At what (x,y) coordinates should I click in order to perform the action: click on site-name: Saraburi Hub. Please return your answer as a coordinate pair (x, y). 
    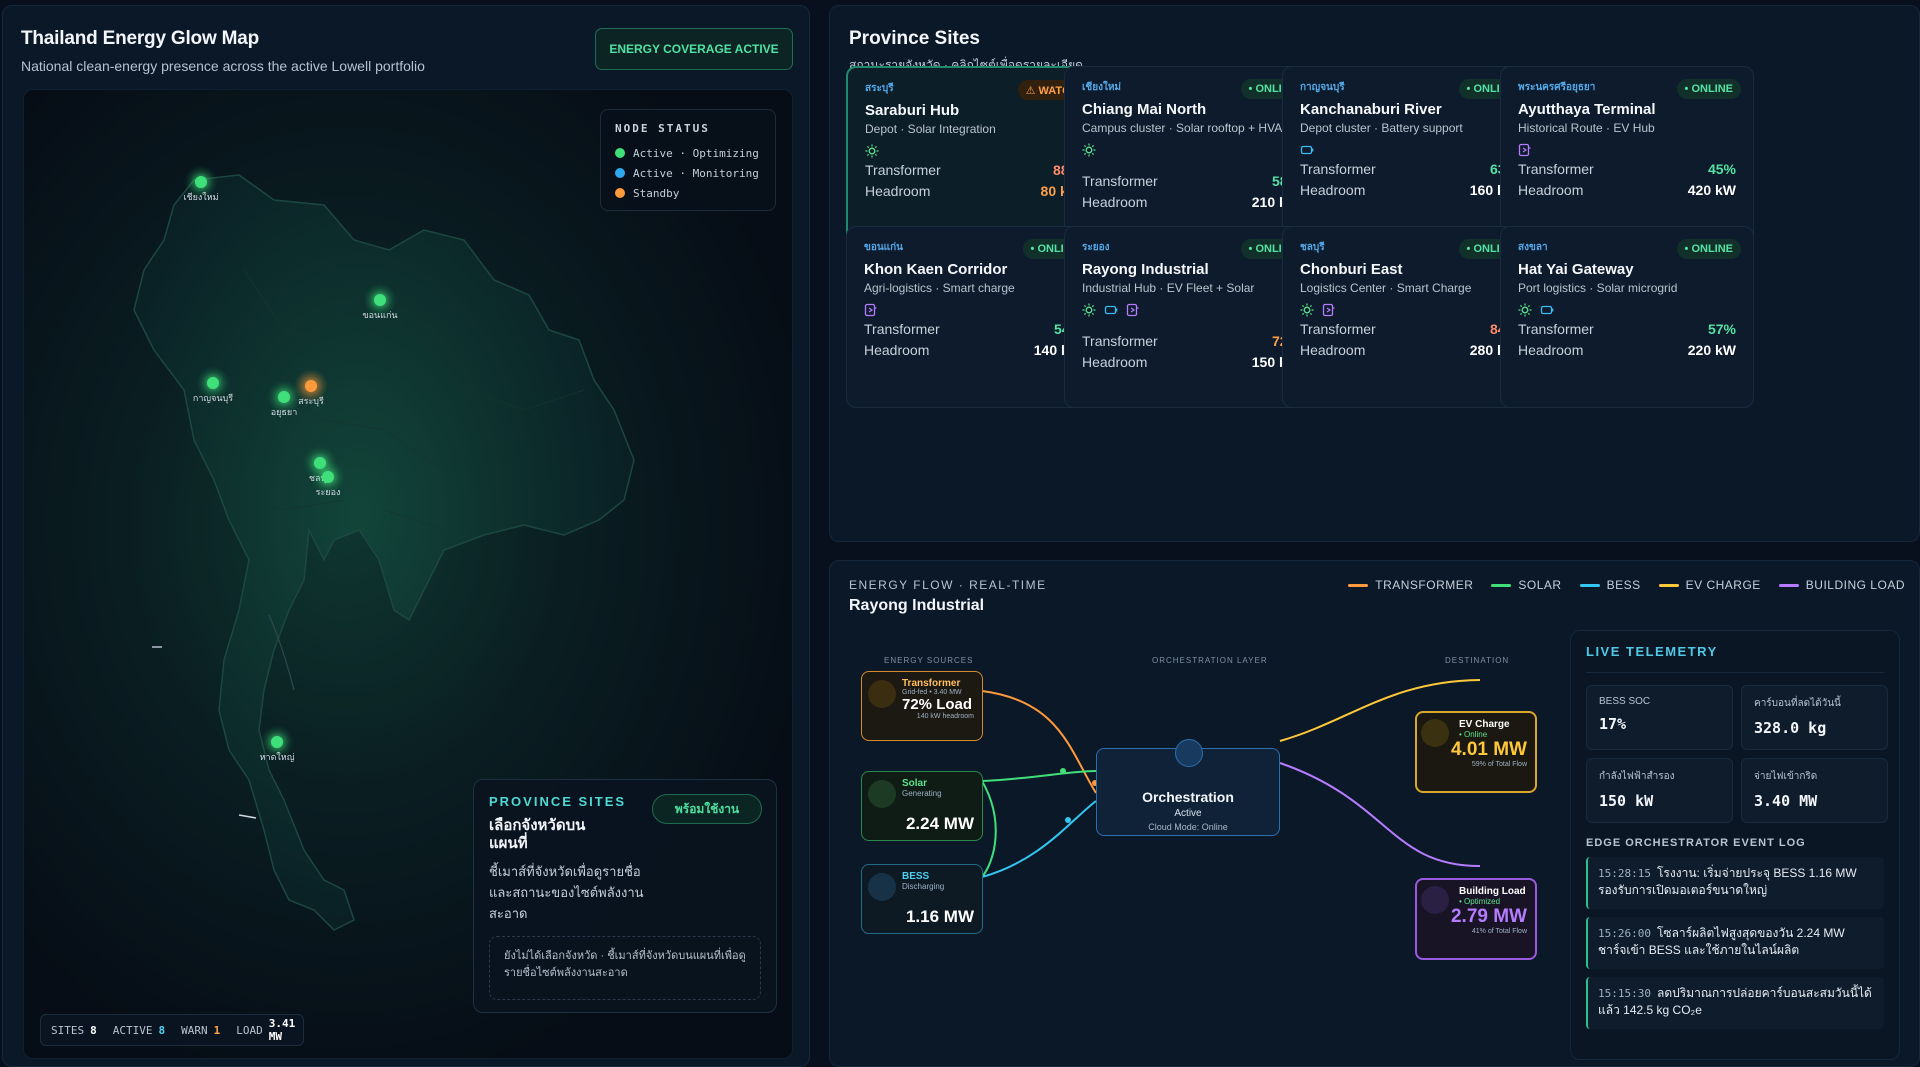
    Looking at the image, I should click on (912, 110).